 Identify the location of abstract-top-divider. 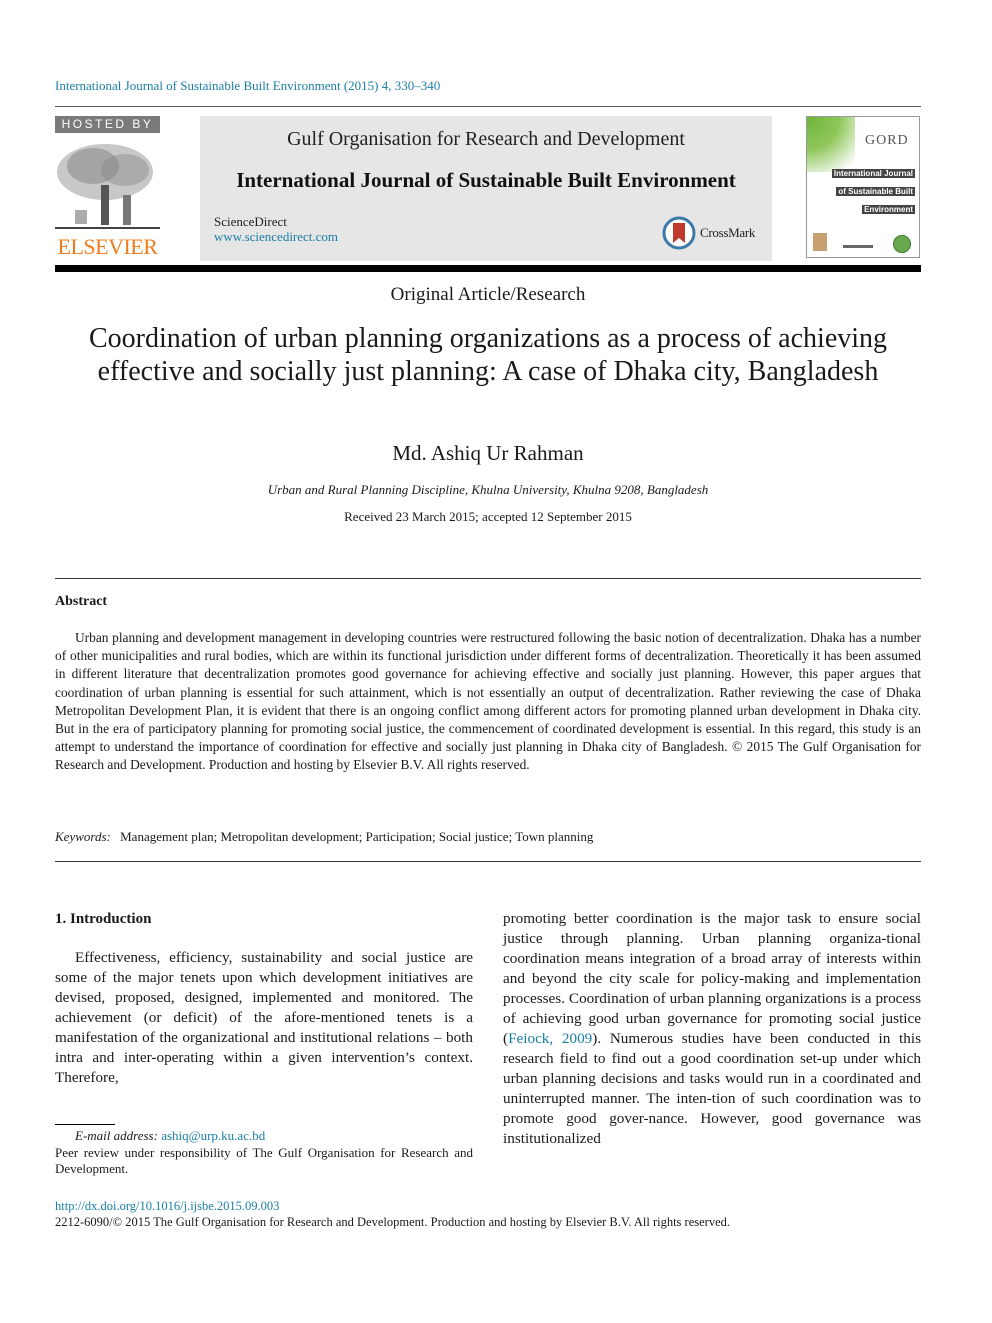
(488, 578).